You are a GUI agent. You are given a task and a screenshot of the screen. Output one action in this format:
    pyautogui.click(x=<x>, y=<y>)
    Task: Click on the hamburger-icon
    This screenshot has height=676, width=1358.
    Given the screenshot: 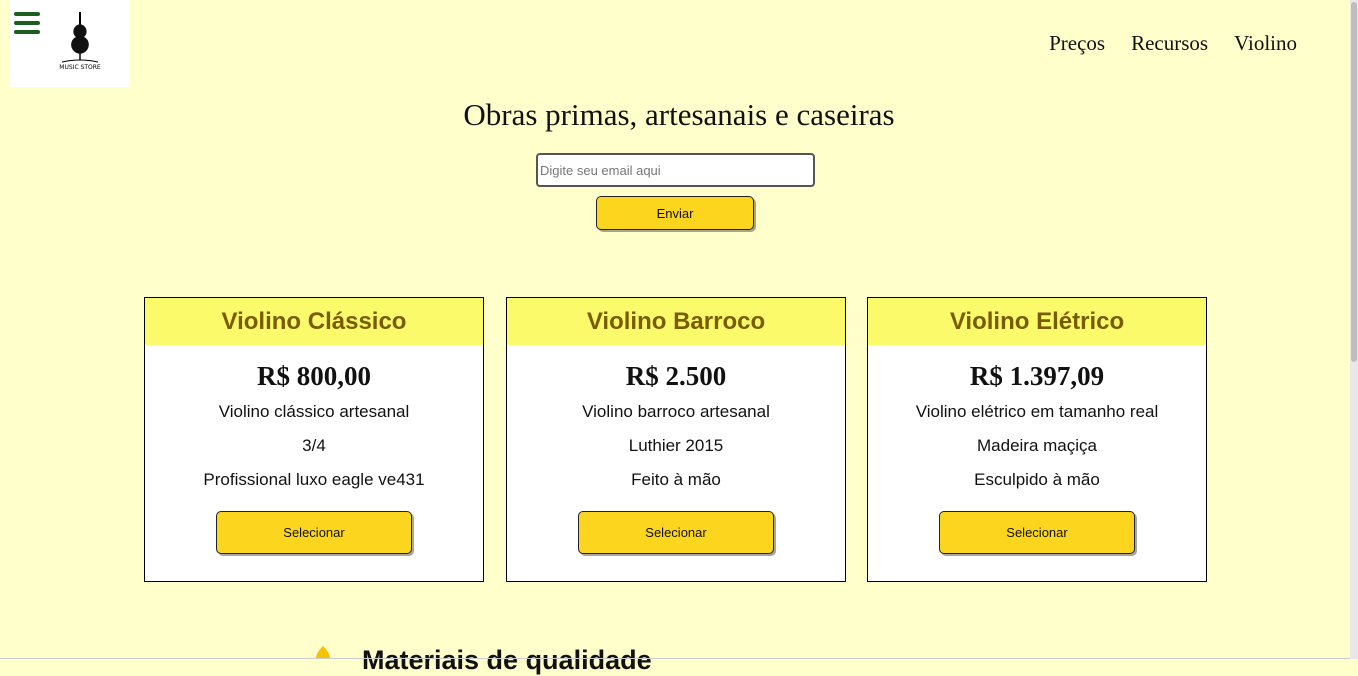 What is the action you would take?
    pyautogui.click(x=27, y=23)
    